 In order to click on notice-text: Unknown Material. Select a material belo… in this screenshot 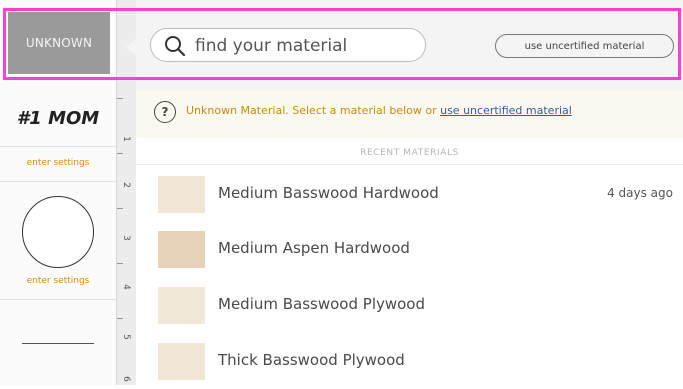, I will do `click(311, 110)`.